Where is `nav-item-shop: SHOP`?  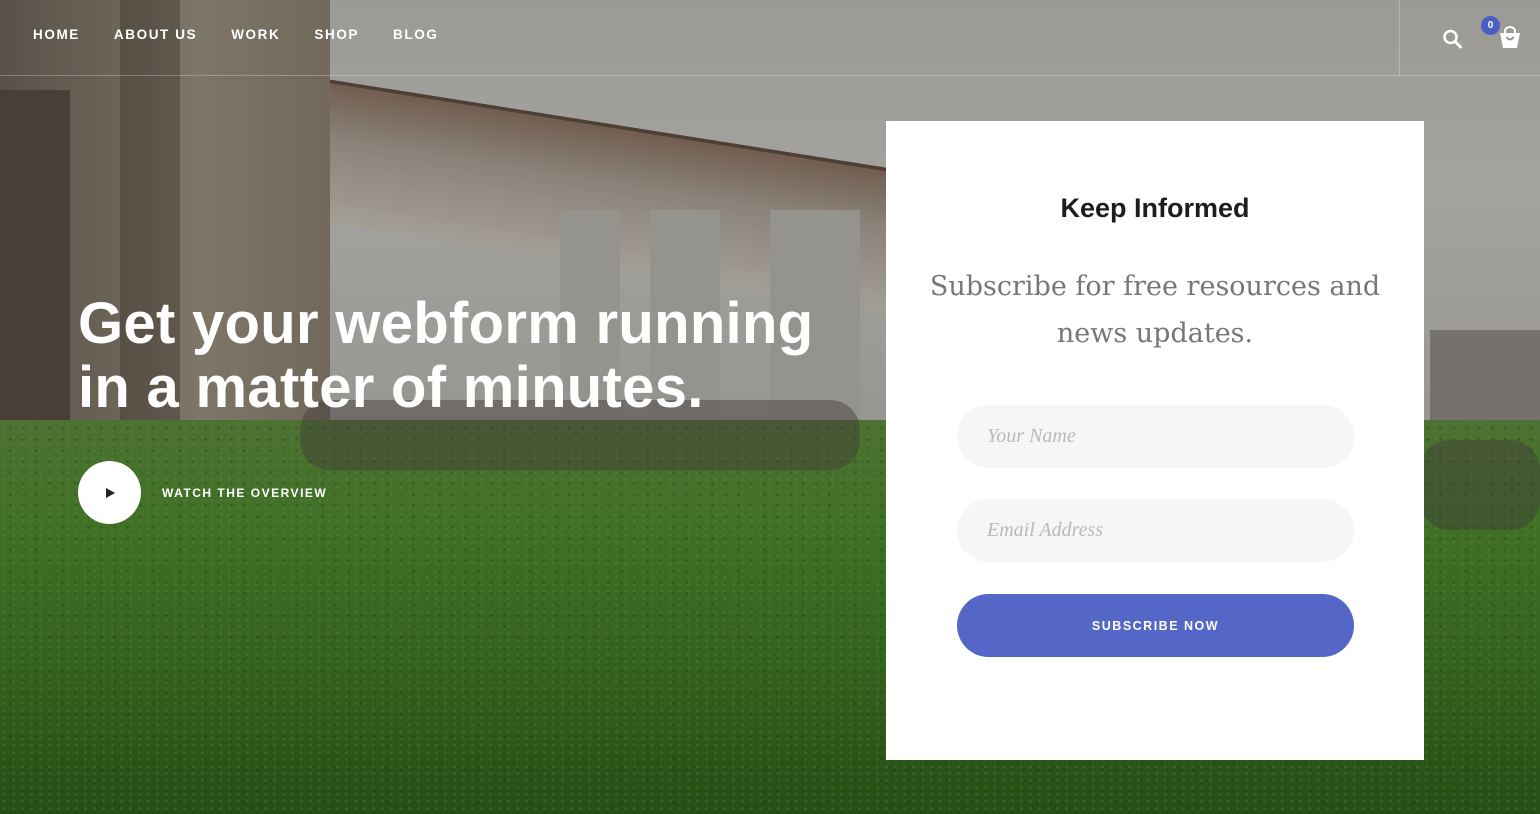
nav-item-shop: SHOP is located at coordinates (336, 34).